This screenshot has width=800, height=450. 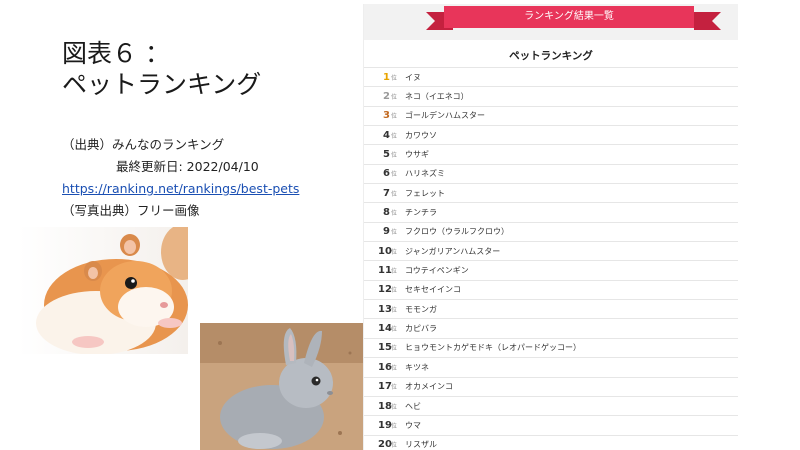 I want to click on rank-name: ハリネズミ, so click(x=425, y=174).